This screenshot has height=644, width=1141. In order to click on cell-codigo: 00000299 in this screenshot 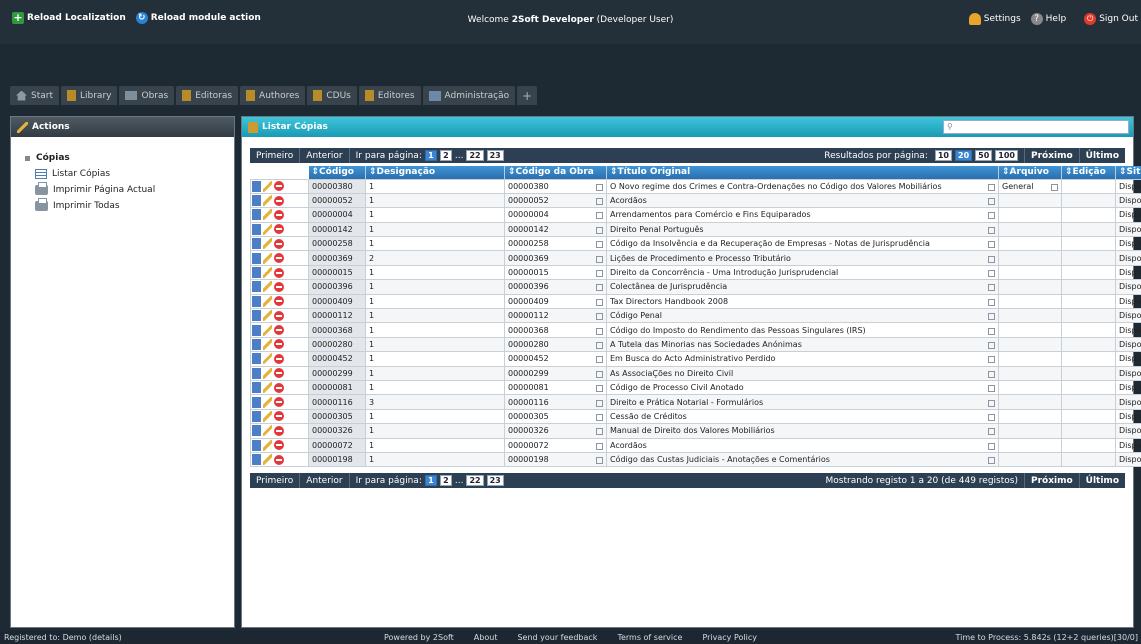, I will do `click(337, 373)`.